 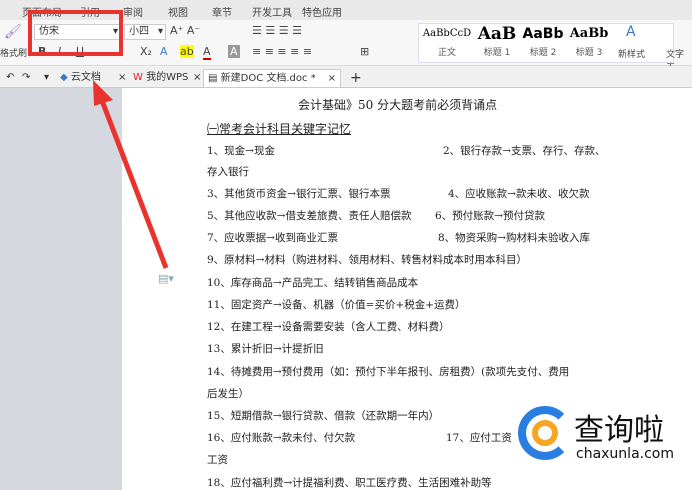 I want to click on watermark-domain: chaxunla.com, so click(x=625, y=454).